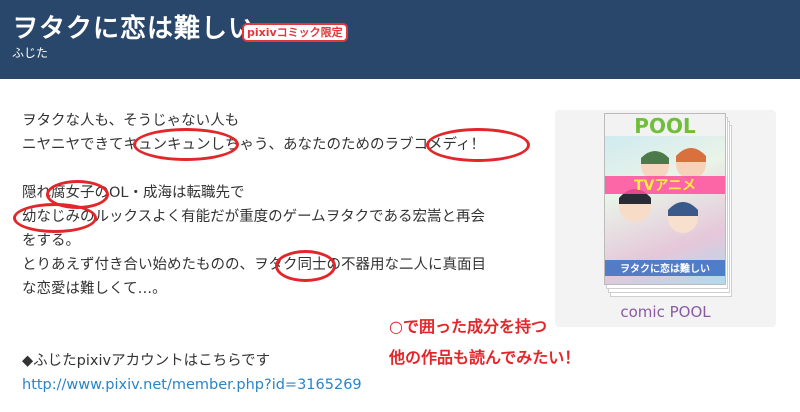 The width and height of the screenshot is (800, 412). I want to click on magazine-cover-card: POOL TVアニメ ヲタクに恋は難しい comic POOL, so click(665, 218).